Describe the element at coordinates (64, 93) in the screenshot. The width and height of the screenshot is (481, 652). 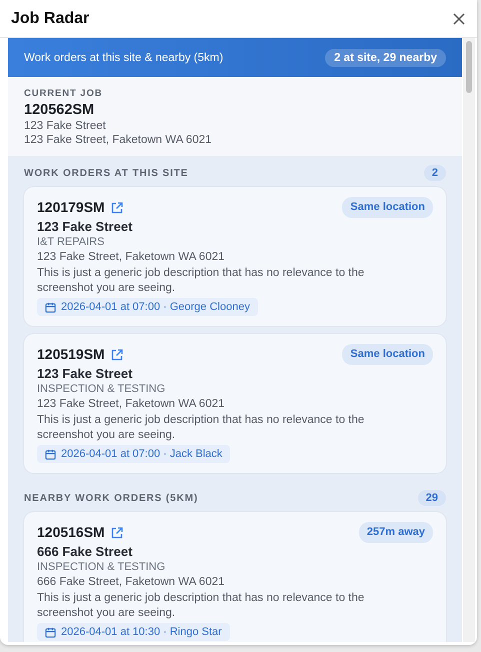
I see `current-job-label: CURRENT JOB` at that location.